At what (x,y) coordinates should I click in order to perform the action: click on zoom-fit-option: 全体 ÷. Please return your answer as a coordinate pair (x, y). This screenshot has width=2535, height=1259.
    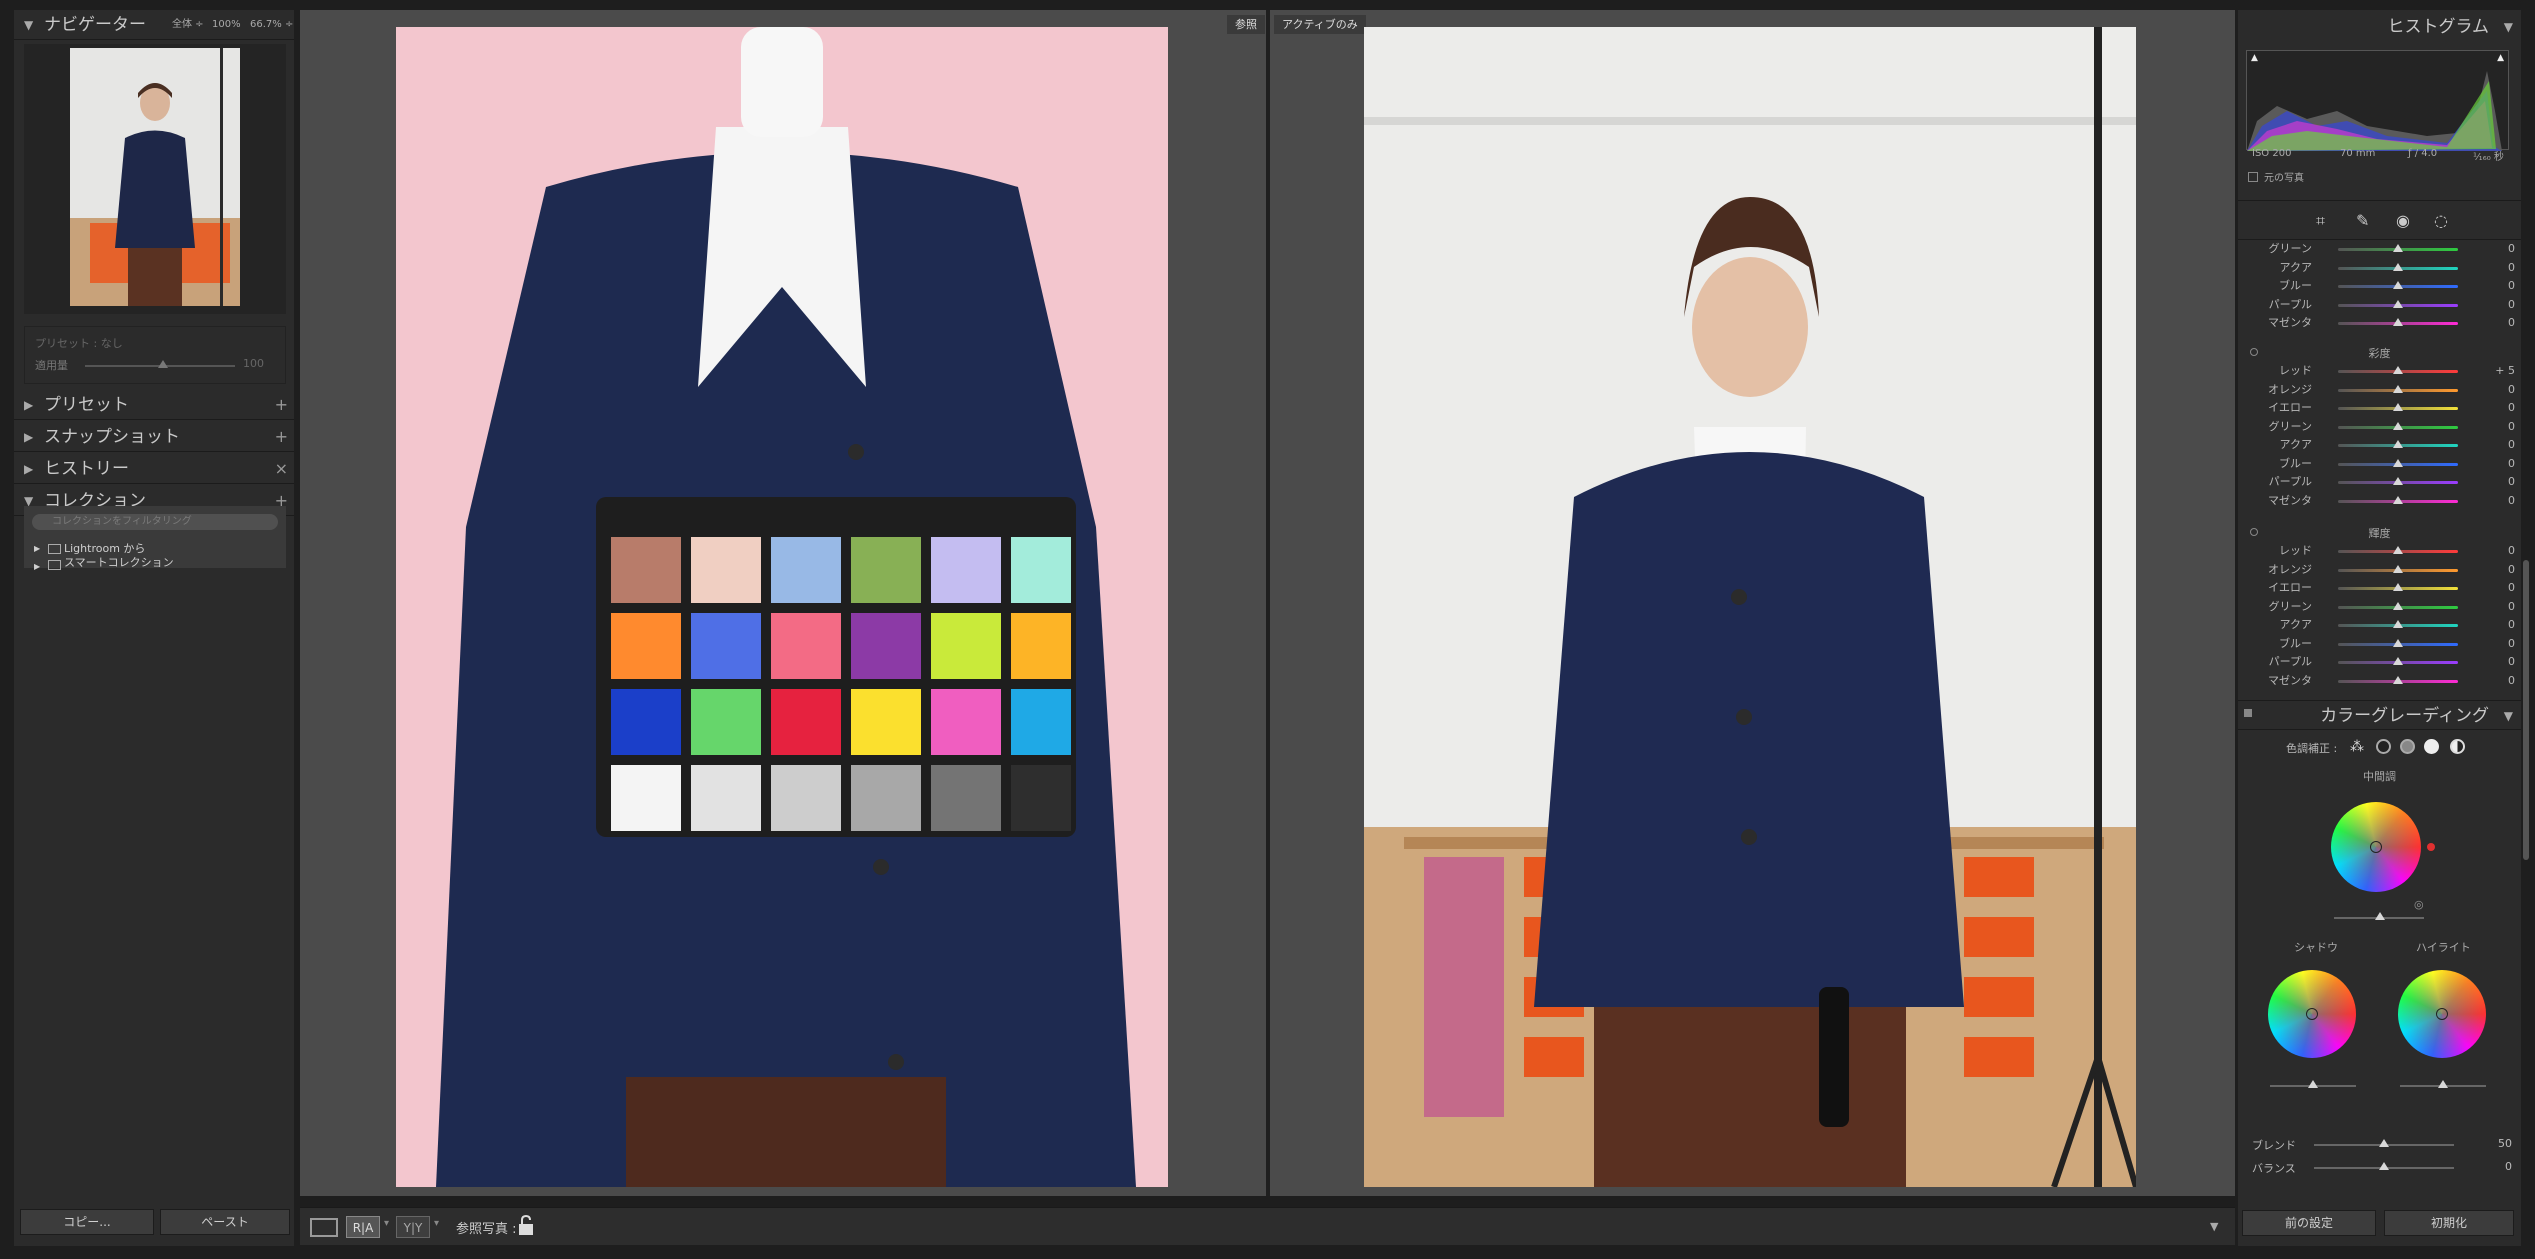
    Looking at the image, I should click on (188, 25).